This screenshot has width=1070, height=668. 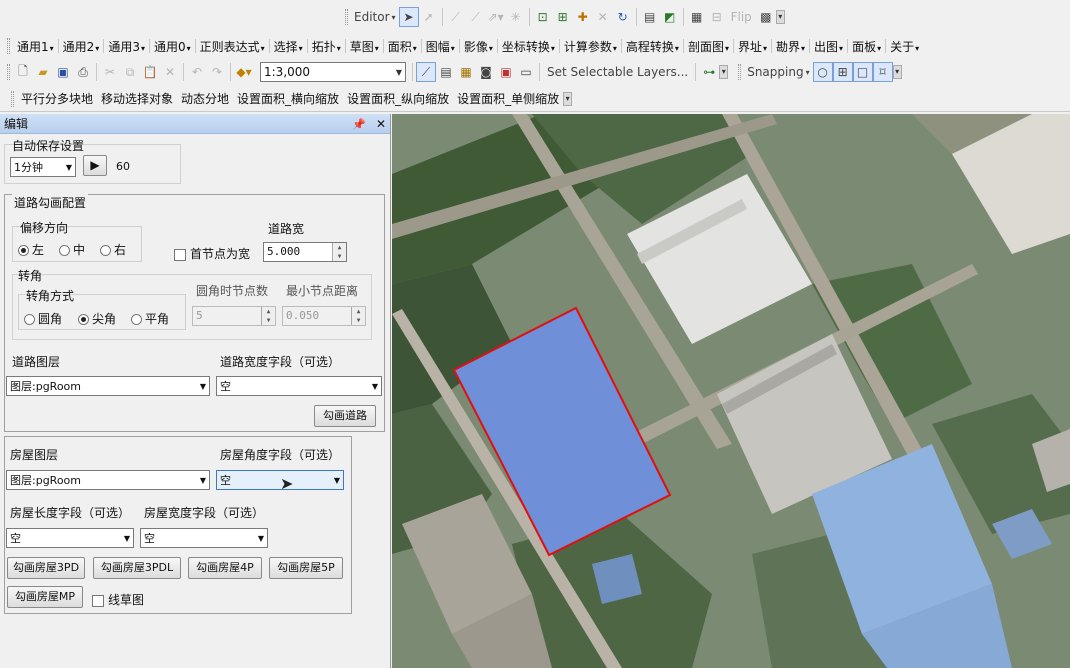 What do you see at coordinates (126, 46) in the screenshot?
I see `menu-item: 通用3▾` at bounding box center [126, 46].